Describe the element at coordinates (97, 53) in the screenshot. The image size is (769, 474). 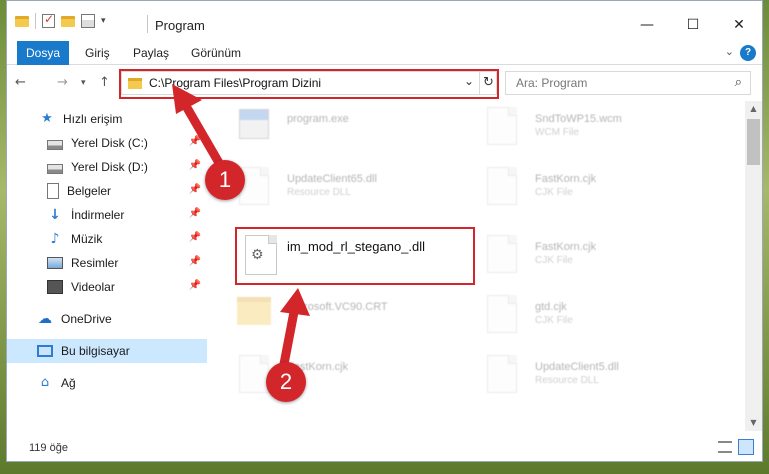
I see `tab-home: Giriş` at that location.